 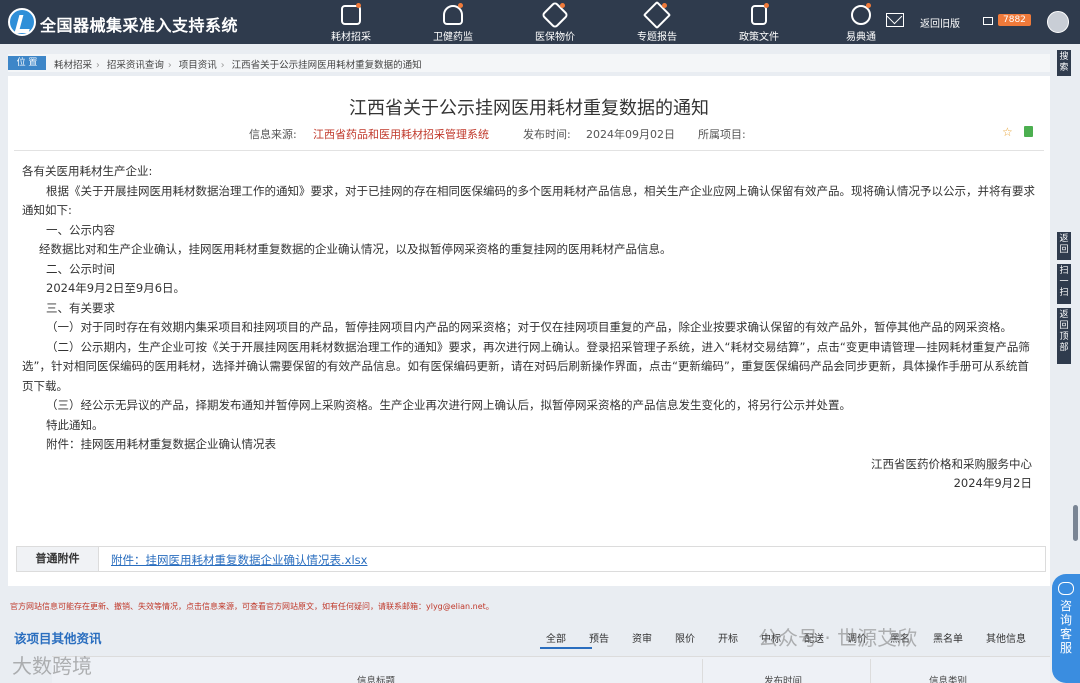 I want to click on source-label: 信息来源:, so click(x=273, y=134).